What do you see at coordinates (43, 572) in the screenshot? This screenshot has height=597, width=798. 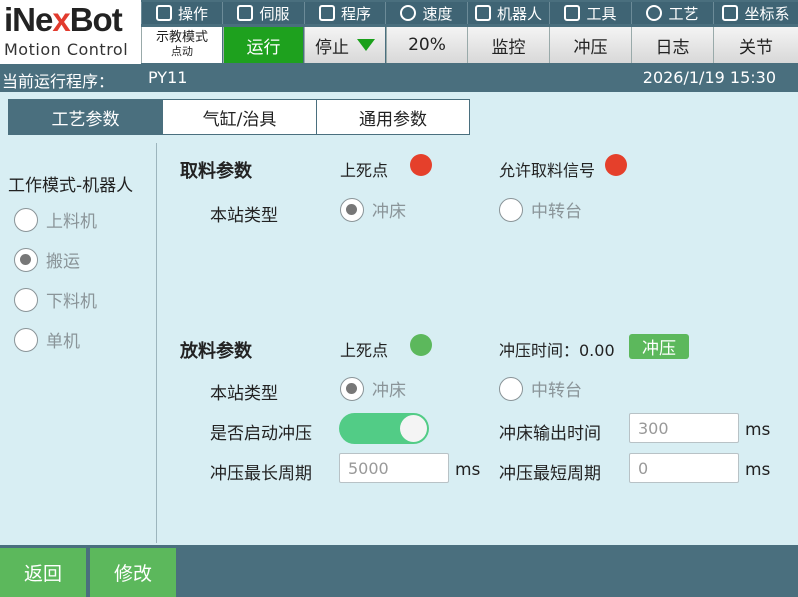 I see `back-button: 返回` at bounding box center [43, 572].